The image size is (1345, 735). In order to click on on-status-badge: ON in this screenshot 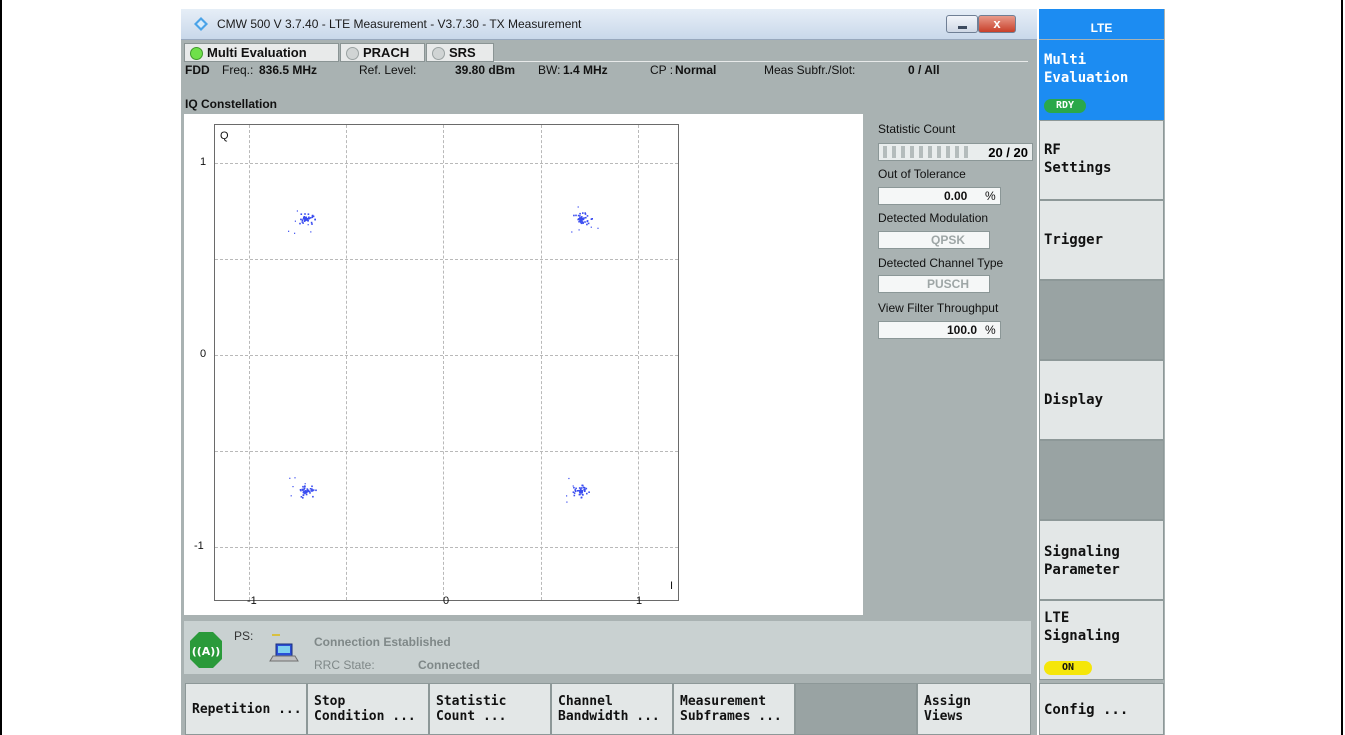, I will do `click(1068, 668)`.